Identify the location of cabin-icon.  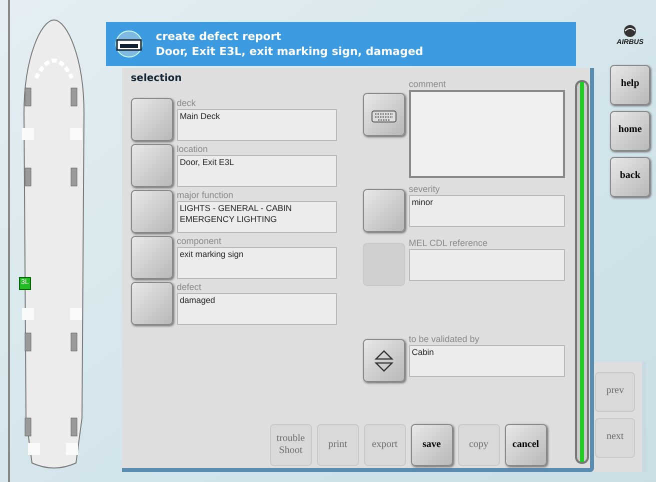
(129, 44).